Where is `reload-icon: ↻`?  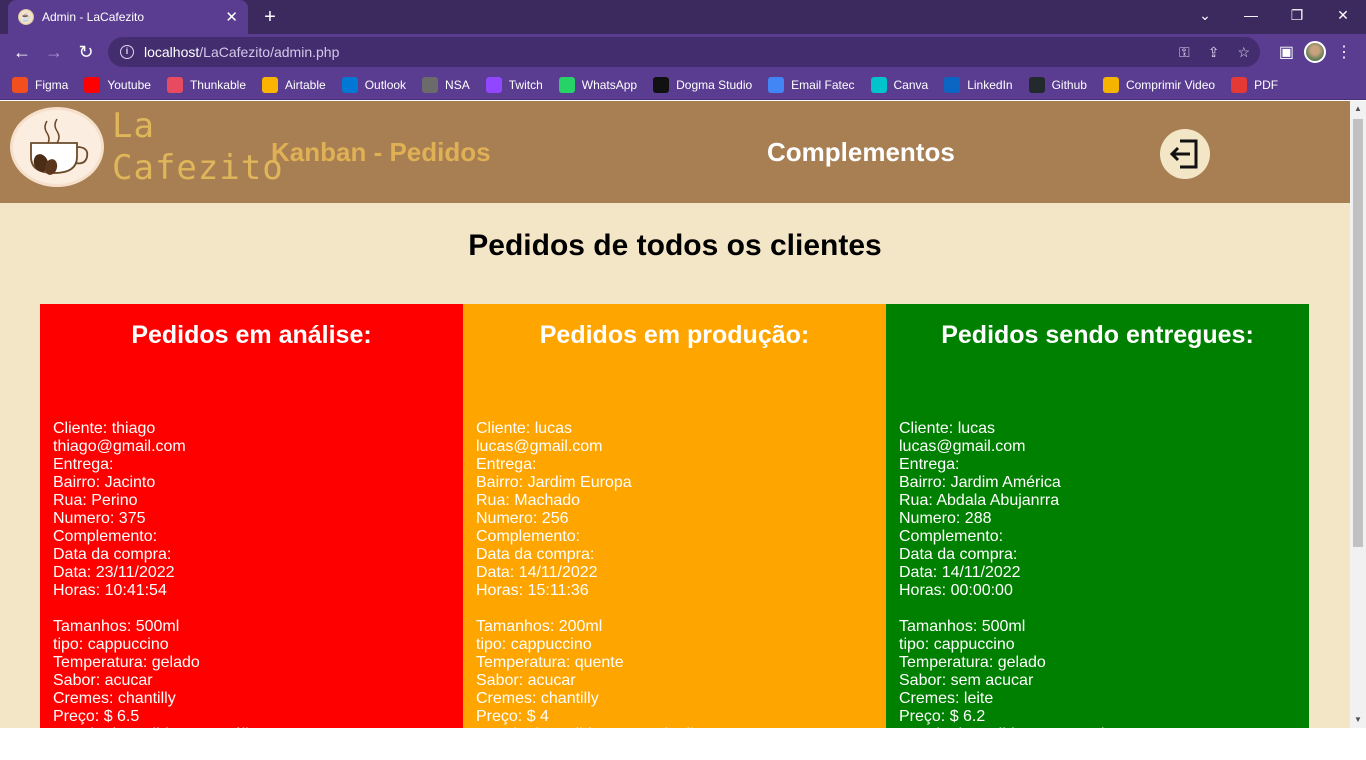
reload-icon: ↻ is located at coordinates (86, 52).